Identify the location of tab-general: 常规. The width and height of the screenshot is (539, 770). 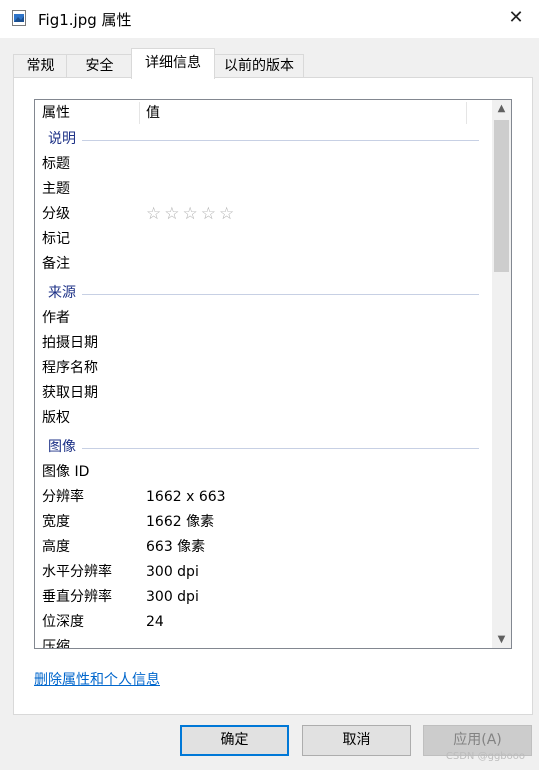
(40, 65).